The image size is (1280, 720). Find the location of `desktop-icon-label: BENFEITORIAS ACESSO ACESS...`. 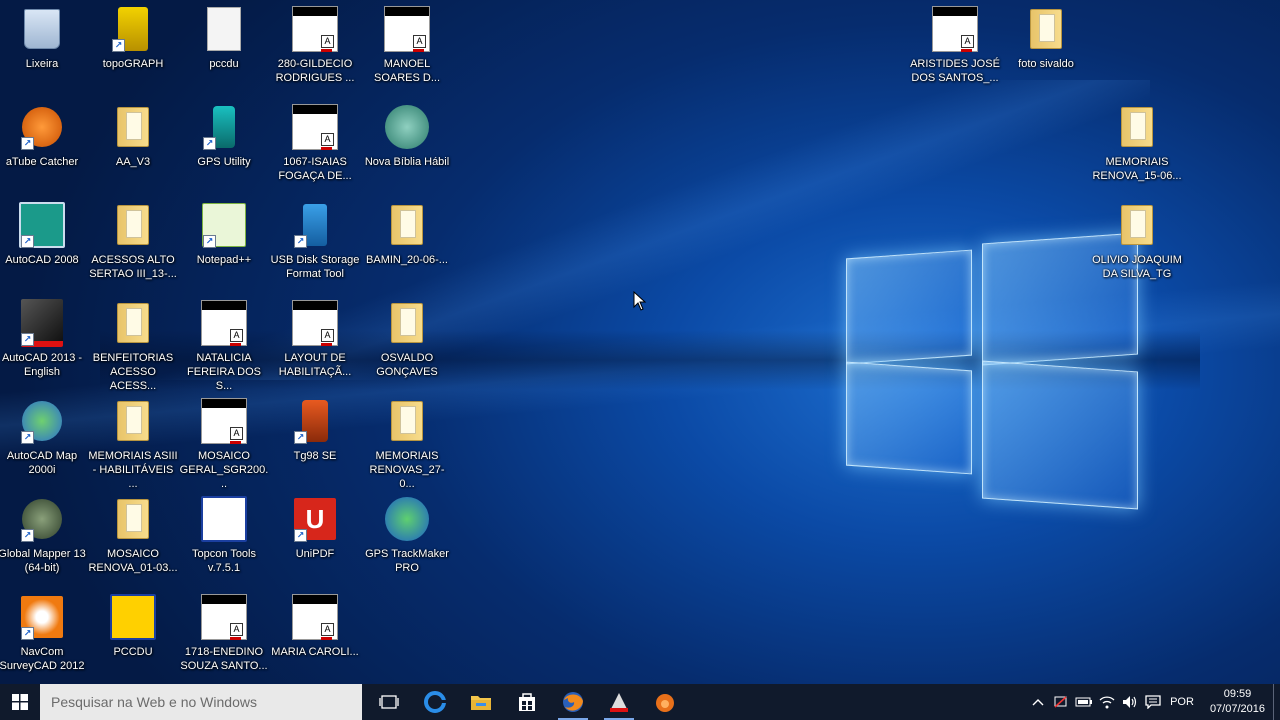

desktop-icon-label: BENFEITORIAS ACESSO ACESS... is located at coordinates (133, 372).